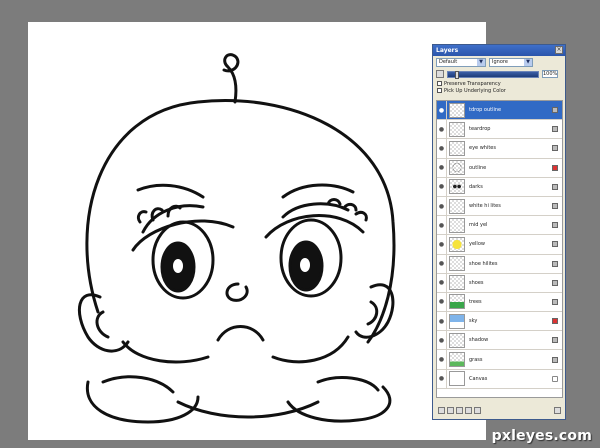  Describe the element at coordinates (500, 62) in the screenshot. I see `ignore-mode-value: Ignore` at that location.